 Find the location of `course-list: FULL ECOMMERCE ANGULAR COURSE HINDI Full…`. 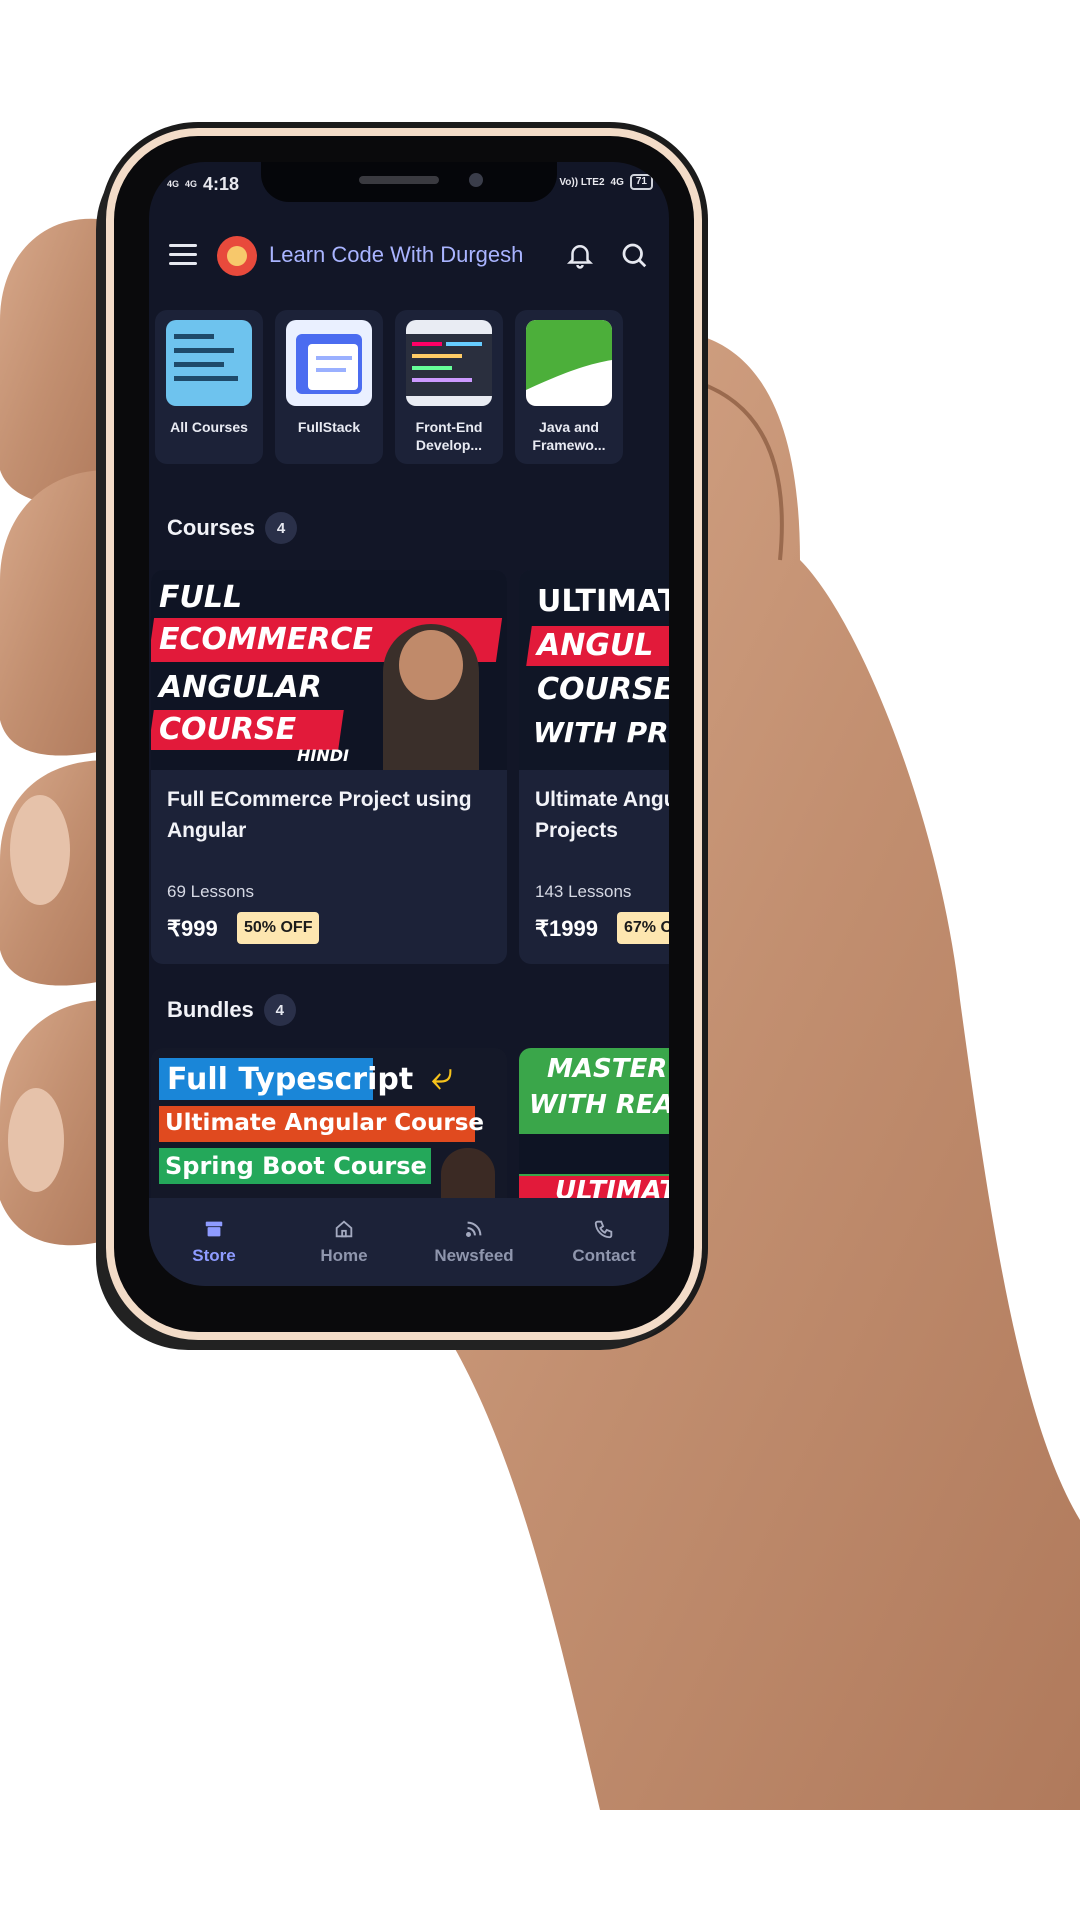

course-list: FULL ECOMMERCE ANGULAR COURSE HINDI Full… is located at coordinates (410, 767).